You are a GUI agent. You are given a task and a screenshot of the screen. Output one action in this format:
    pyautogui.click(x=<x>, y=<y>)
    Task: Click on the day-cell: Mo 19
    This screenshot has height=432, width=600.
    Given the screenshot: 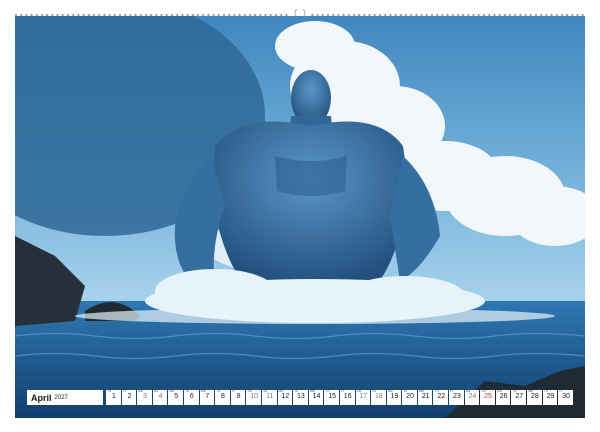 What is the action you would take?
    pyautogui.click(x=394, y=397)
    